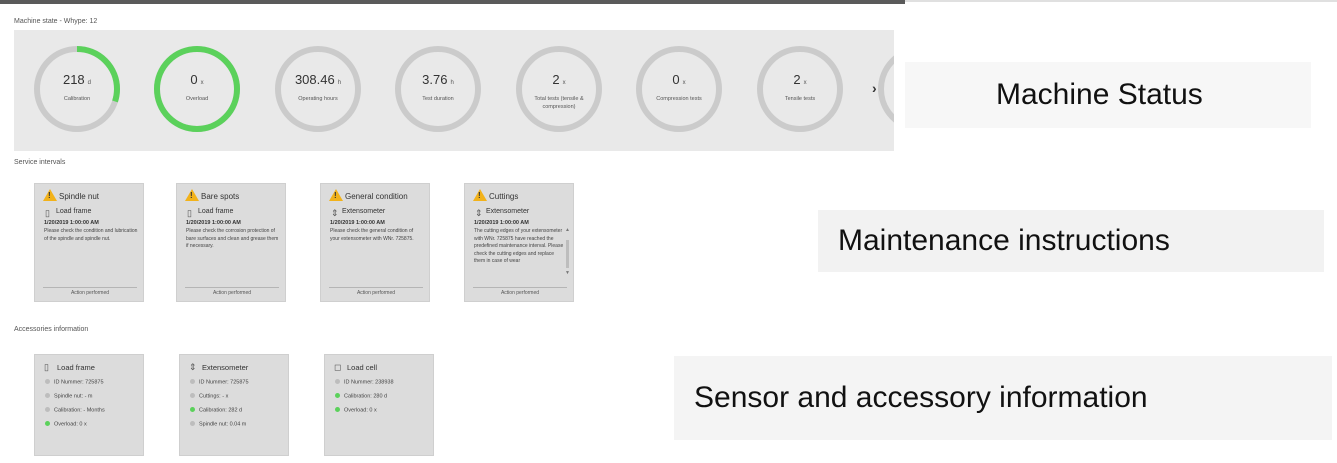  What do you see at coordinates (452, 2) in the screenshot?
I see `top-border` at bounding box center [452, 2].